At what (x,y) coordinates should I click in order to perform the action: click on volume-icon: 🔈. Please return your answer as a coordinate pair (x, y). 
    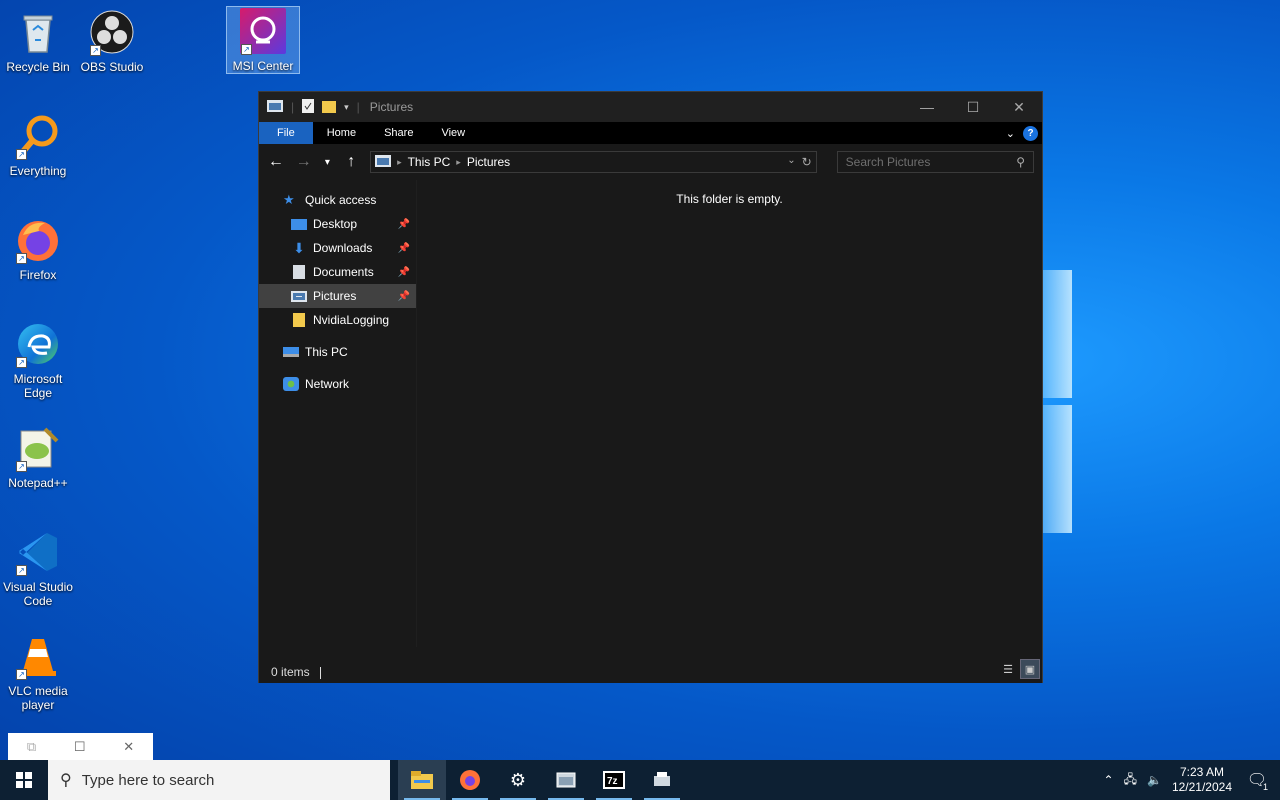
    Looking at the image, I should click on (1154, 780).